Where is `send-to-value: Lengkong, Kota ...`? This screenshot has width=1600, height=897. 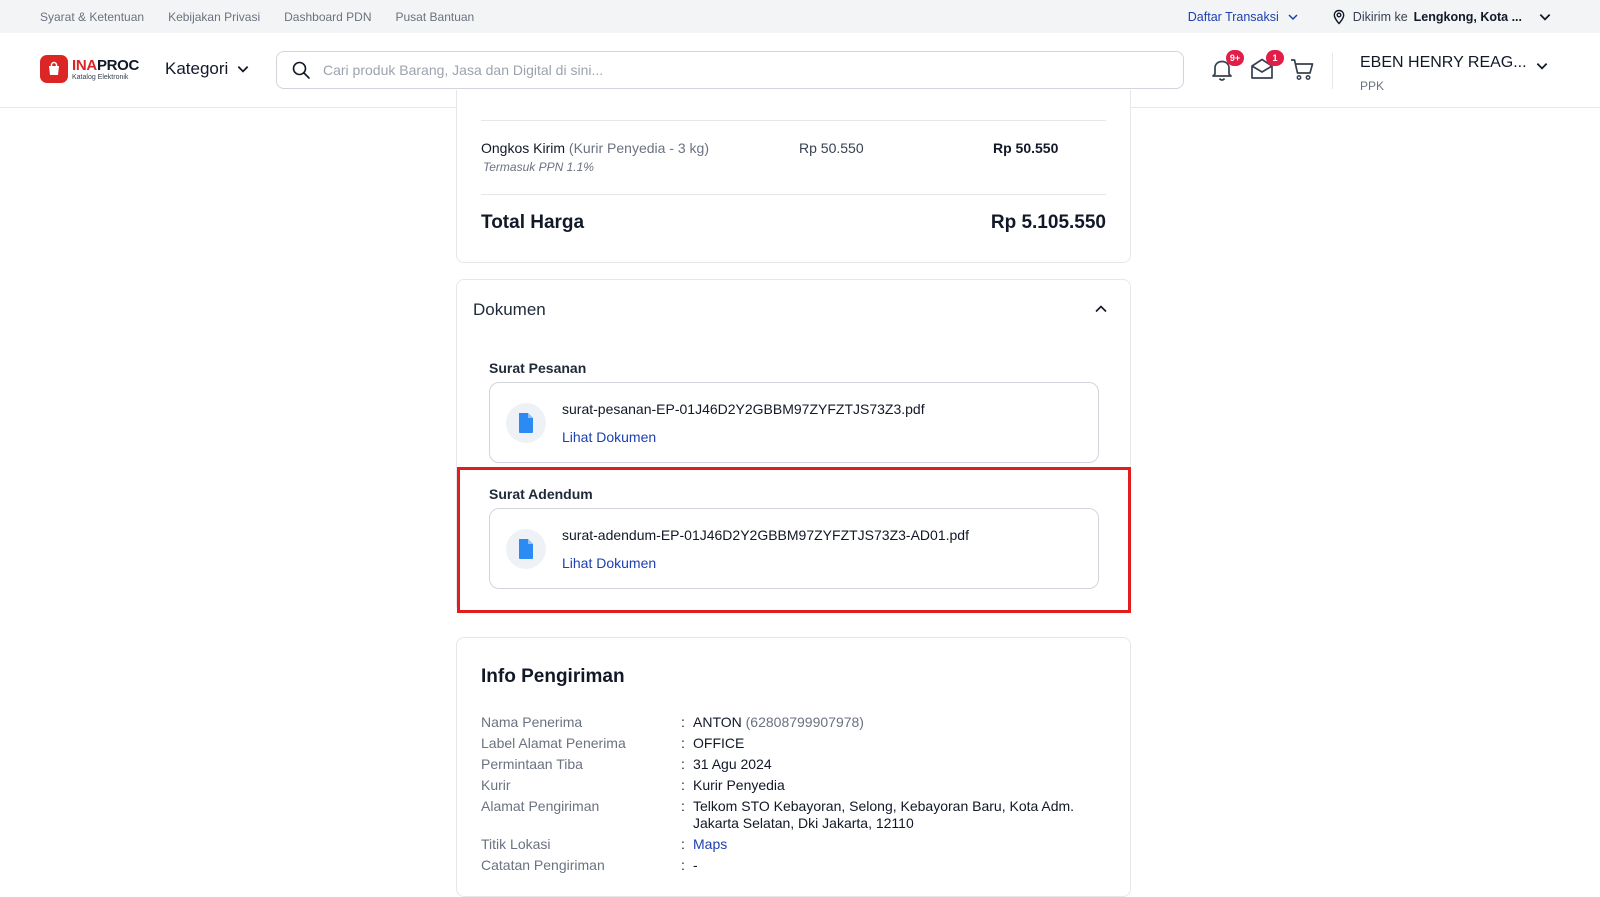 send-to-value: Lengkong, Kota ... is located at coordinates (1467, 16).